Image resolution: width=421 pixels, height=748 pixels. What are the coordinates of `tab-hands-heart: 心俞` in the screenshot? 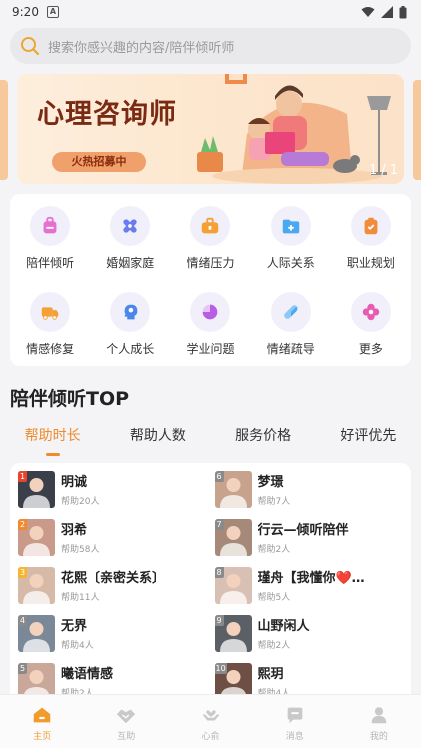 It's located at (210, 721).